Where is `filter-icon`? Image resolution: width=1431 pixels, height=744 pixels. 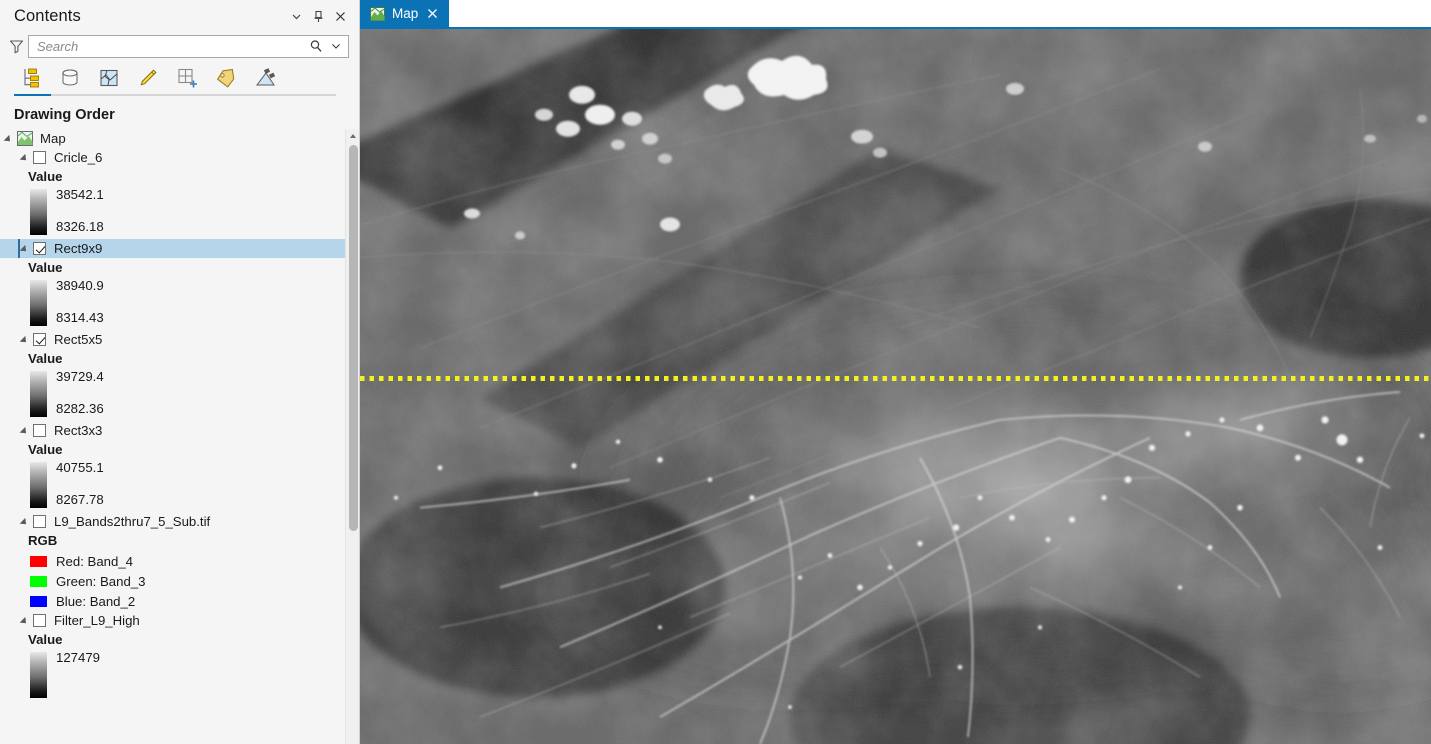
filter-icon is located at coordinates (16, 46).